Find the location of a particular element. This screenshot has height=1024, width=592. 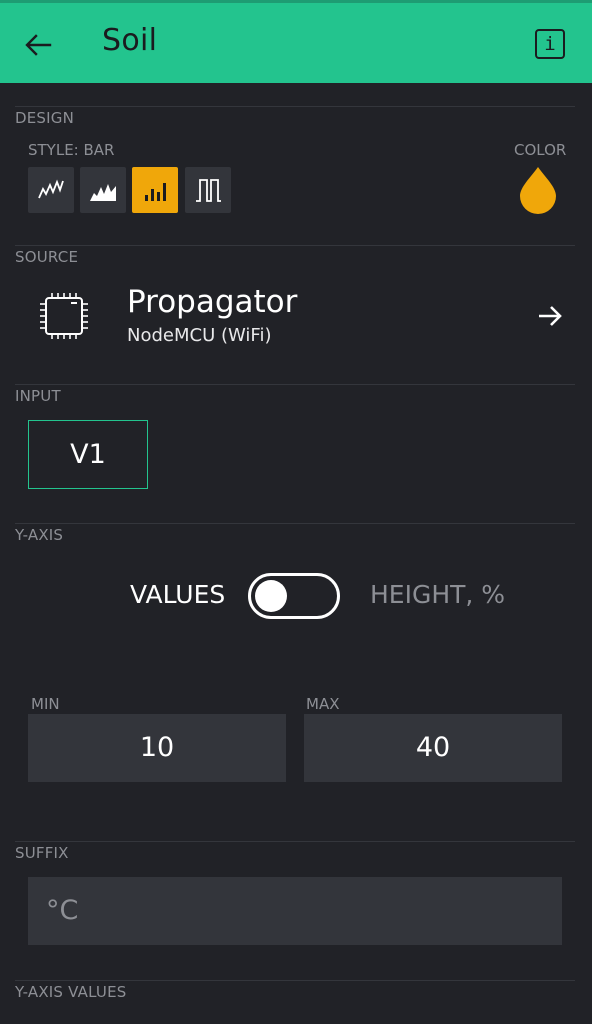

section-label-suffix: SUFFIX is located at coordinates (42, 853).